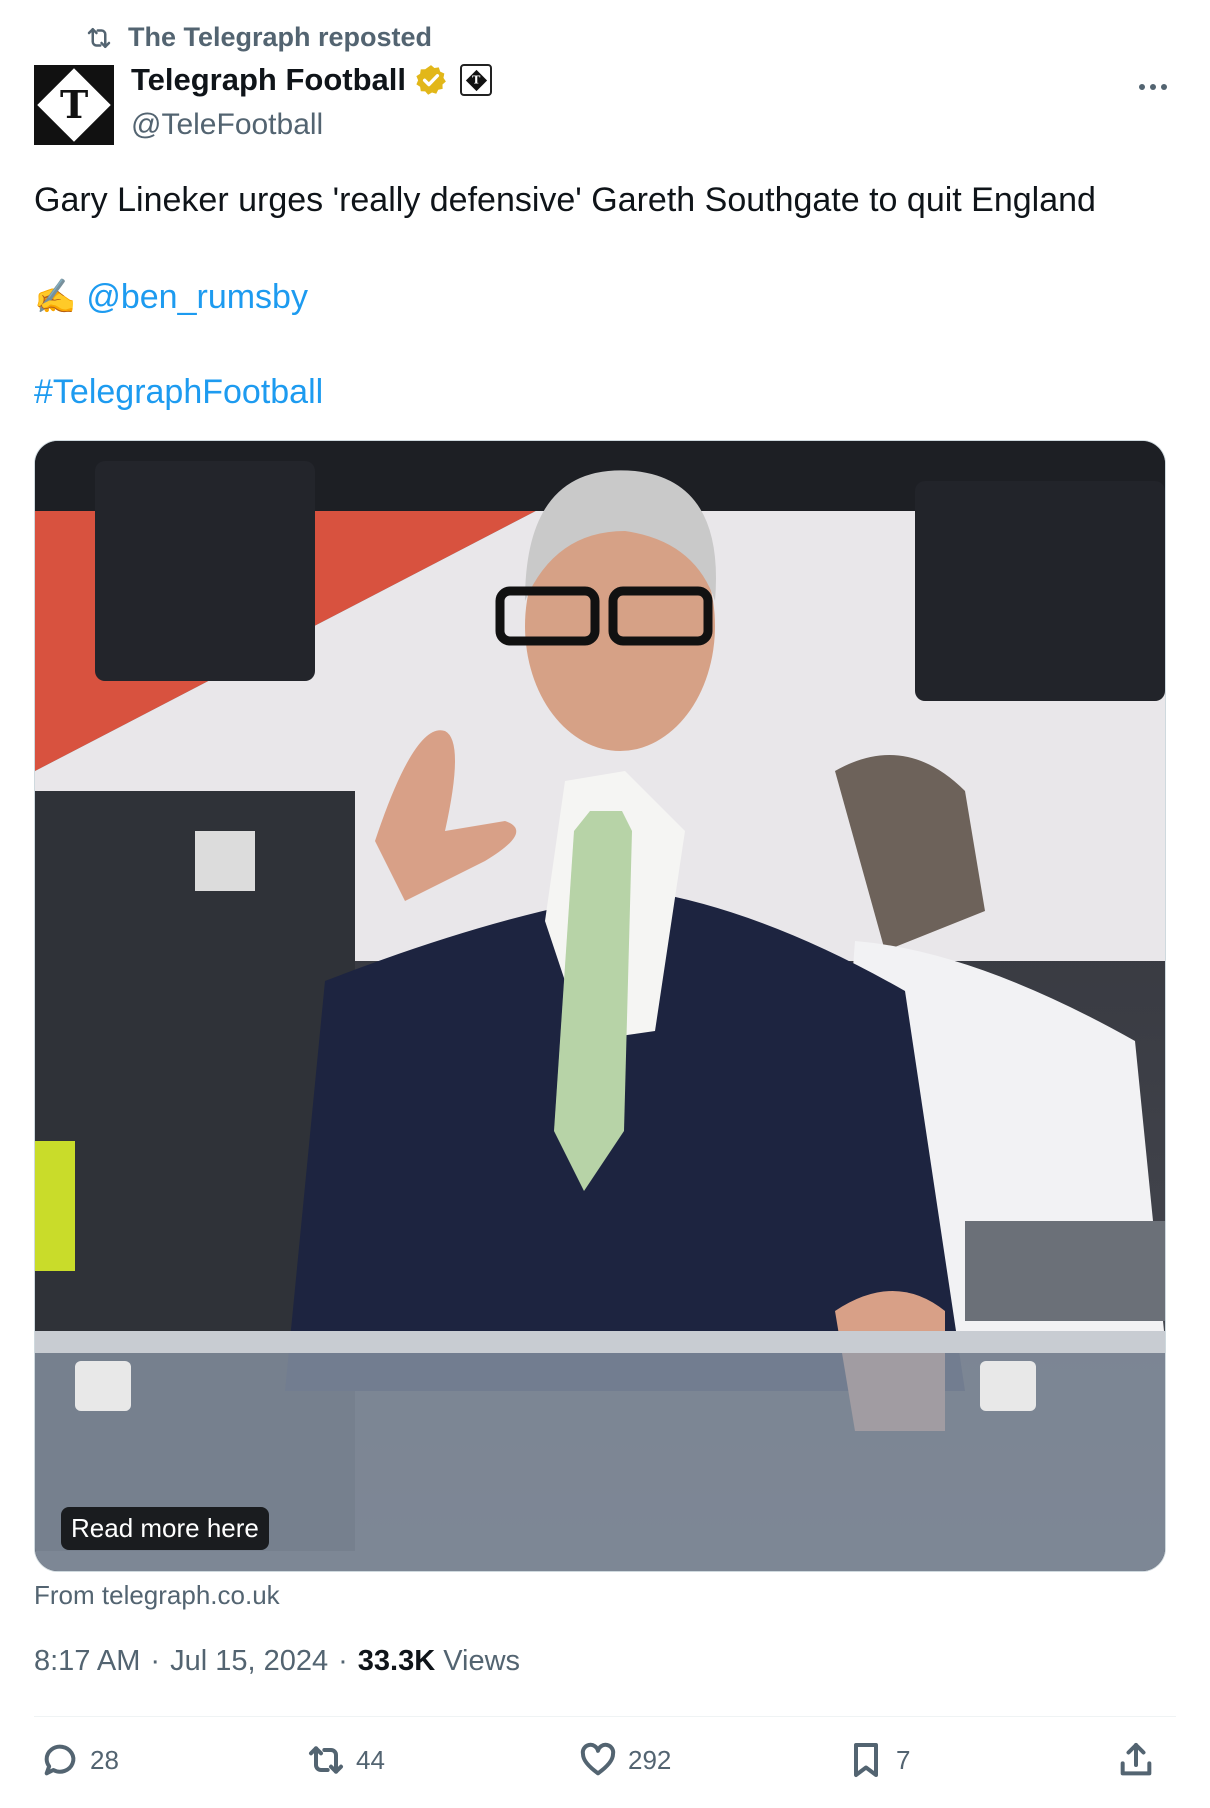  What do you see at coordinates (55, 297) in the screenshot?
I see `writing-hand-icon: ✍️` at bounding box center [55, 297].